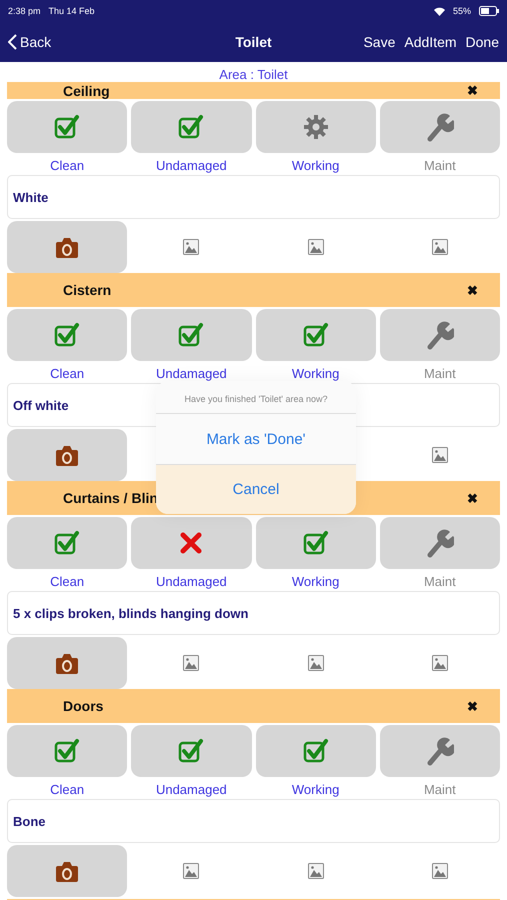 The image size is (507, 900). I want to click on status-date: Thu 14 Feb, so click(71, 11).